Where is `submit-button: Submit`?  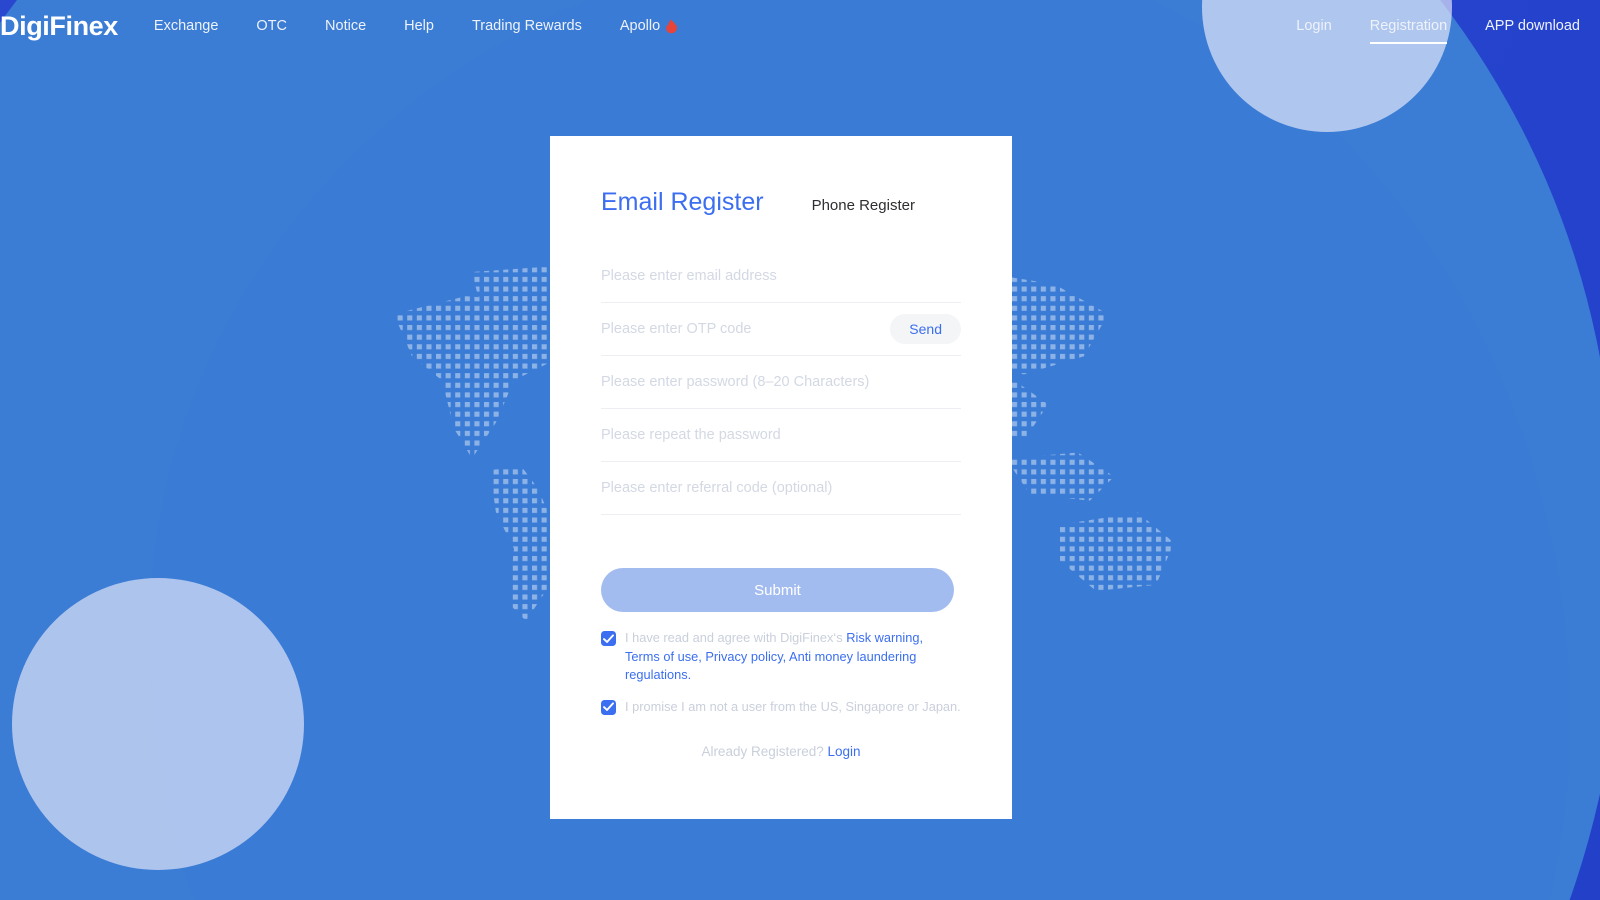 submit-button: Submit is located at coordinates (777, 590).